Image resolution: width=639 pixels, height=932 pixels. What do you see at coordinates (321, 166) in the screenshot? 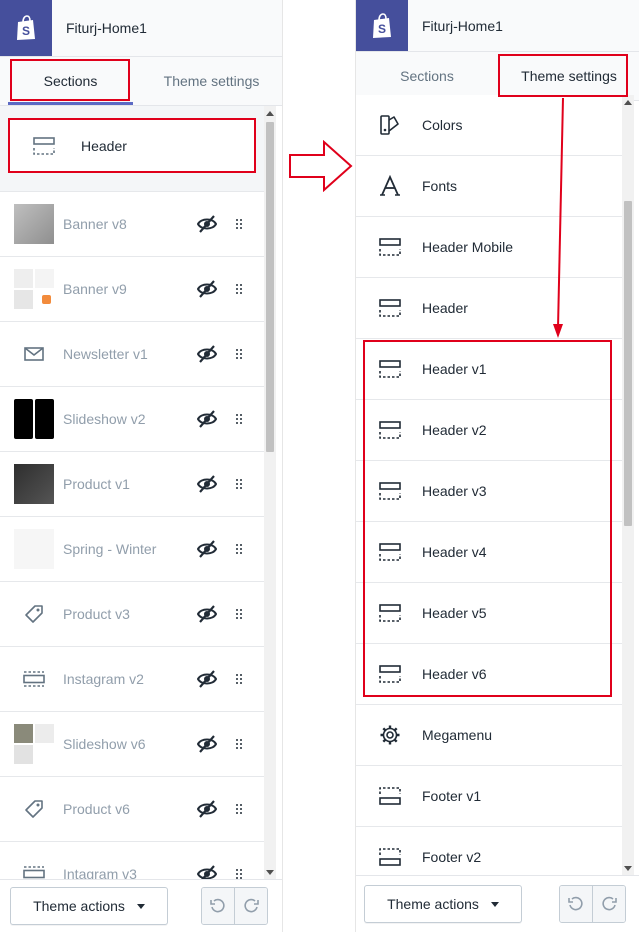
I see `right-arrow-annotation` at bounding box center [321, 166].